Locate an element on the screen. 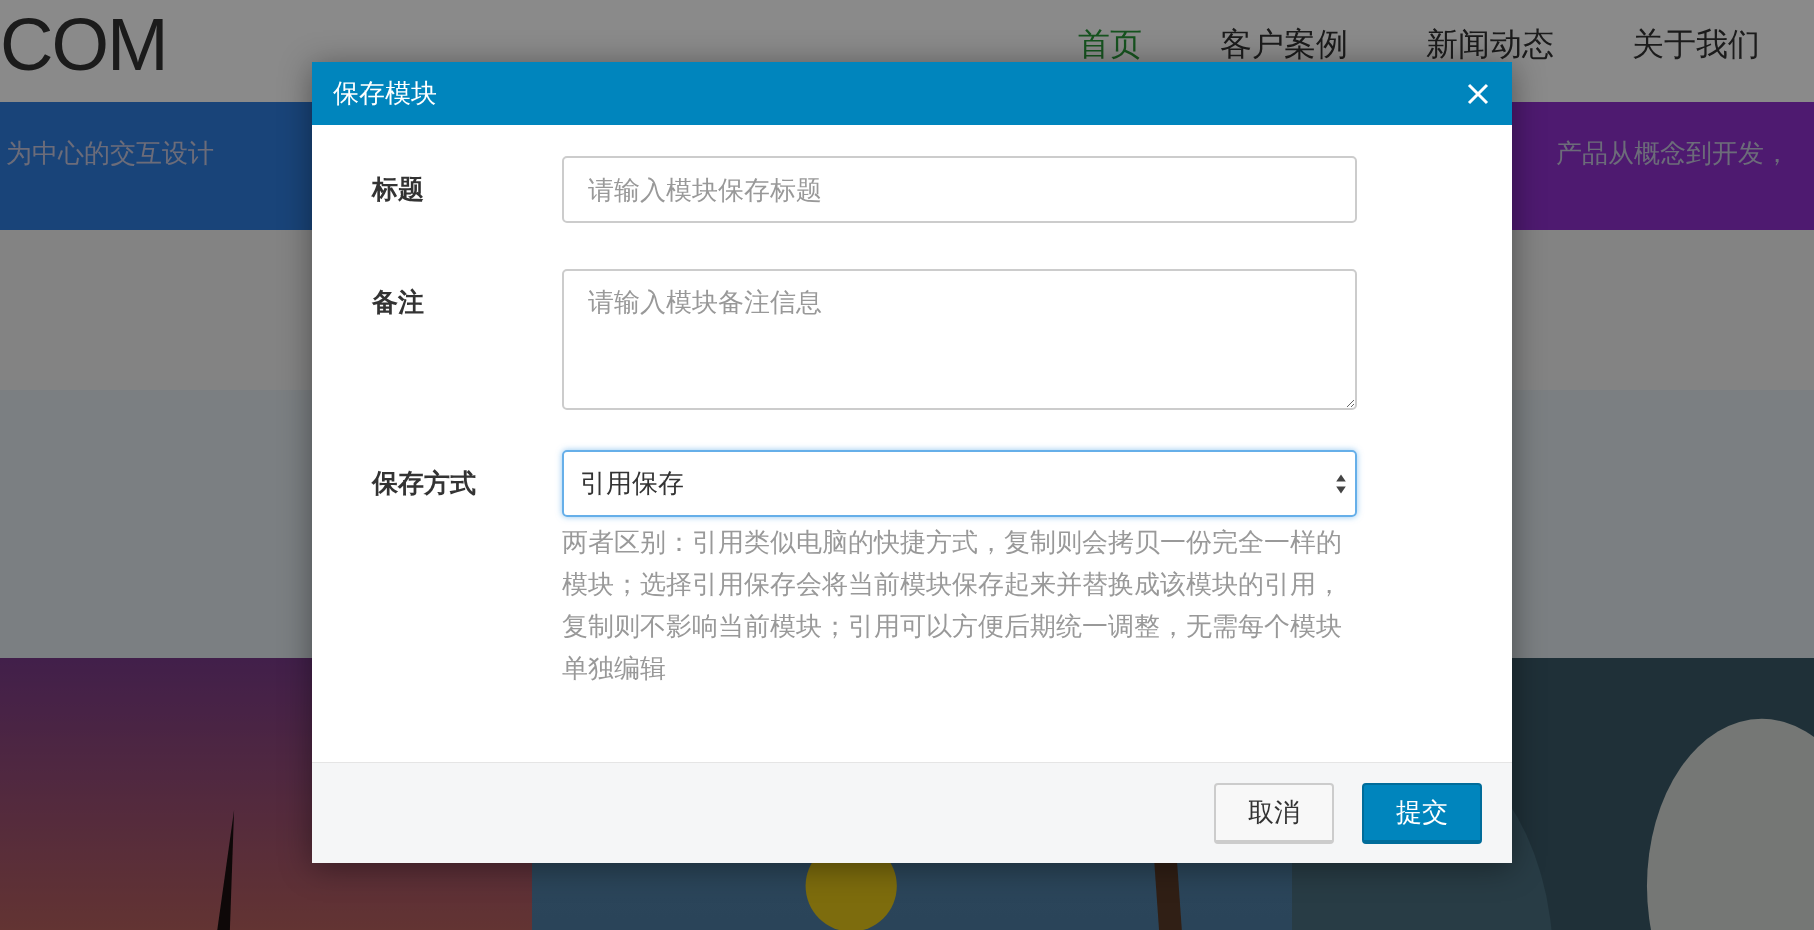 The image size is (1814, 930). title-input: 请输入模块保存标题 is located at coordinates (959, 189).